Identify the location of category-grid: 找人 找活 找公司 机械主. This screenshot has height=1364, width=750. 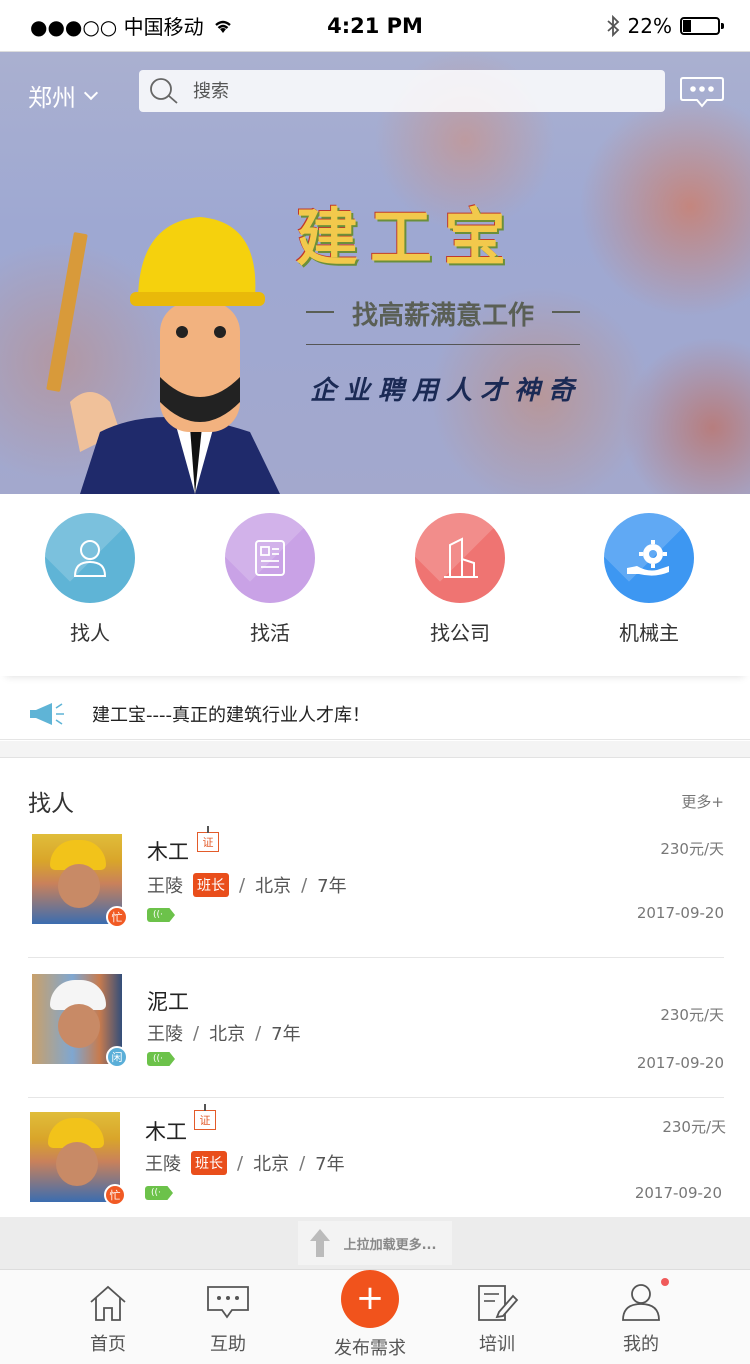
(375, 585).